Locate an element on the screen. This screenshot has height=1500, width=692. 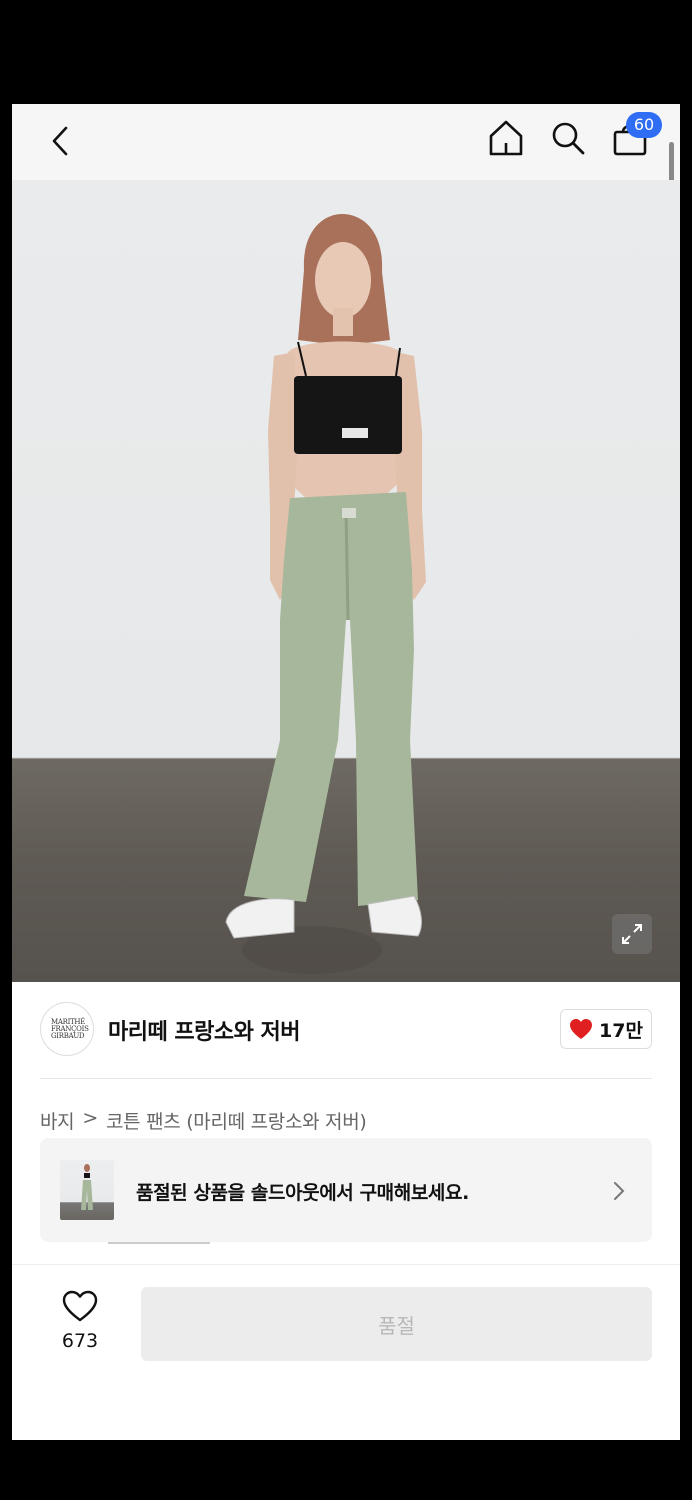
wishlist-count: 673 is located at coordinates (80, 1341).